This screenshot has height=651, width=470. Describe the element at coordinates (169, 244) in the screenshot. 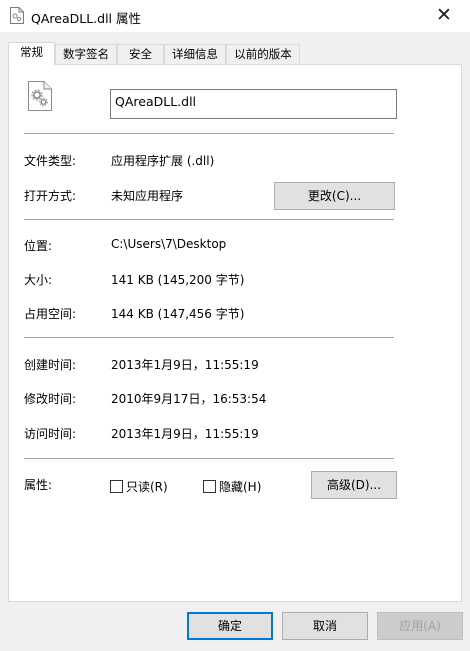

I see `location-value: C:\Users\7\Desktop` at that location.